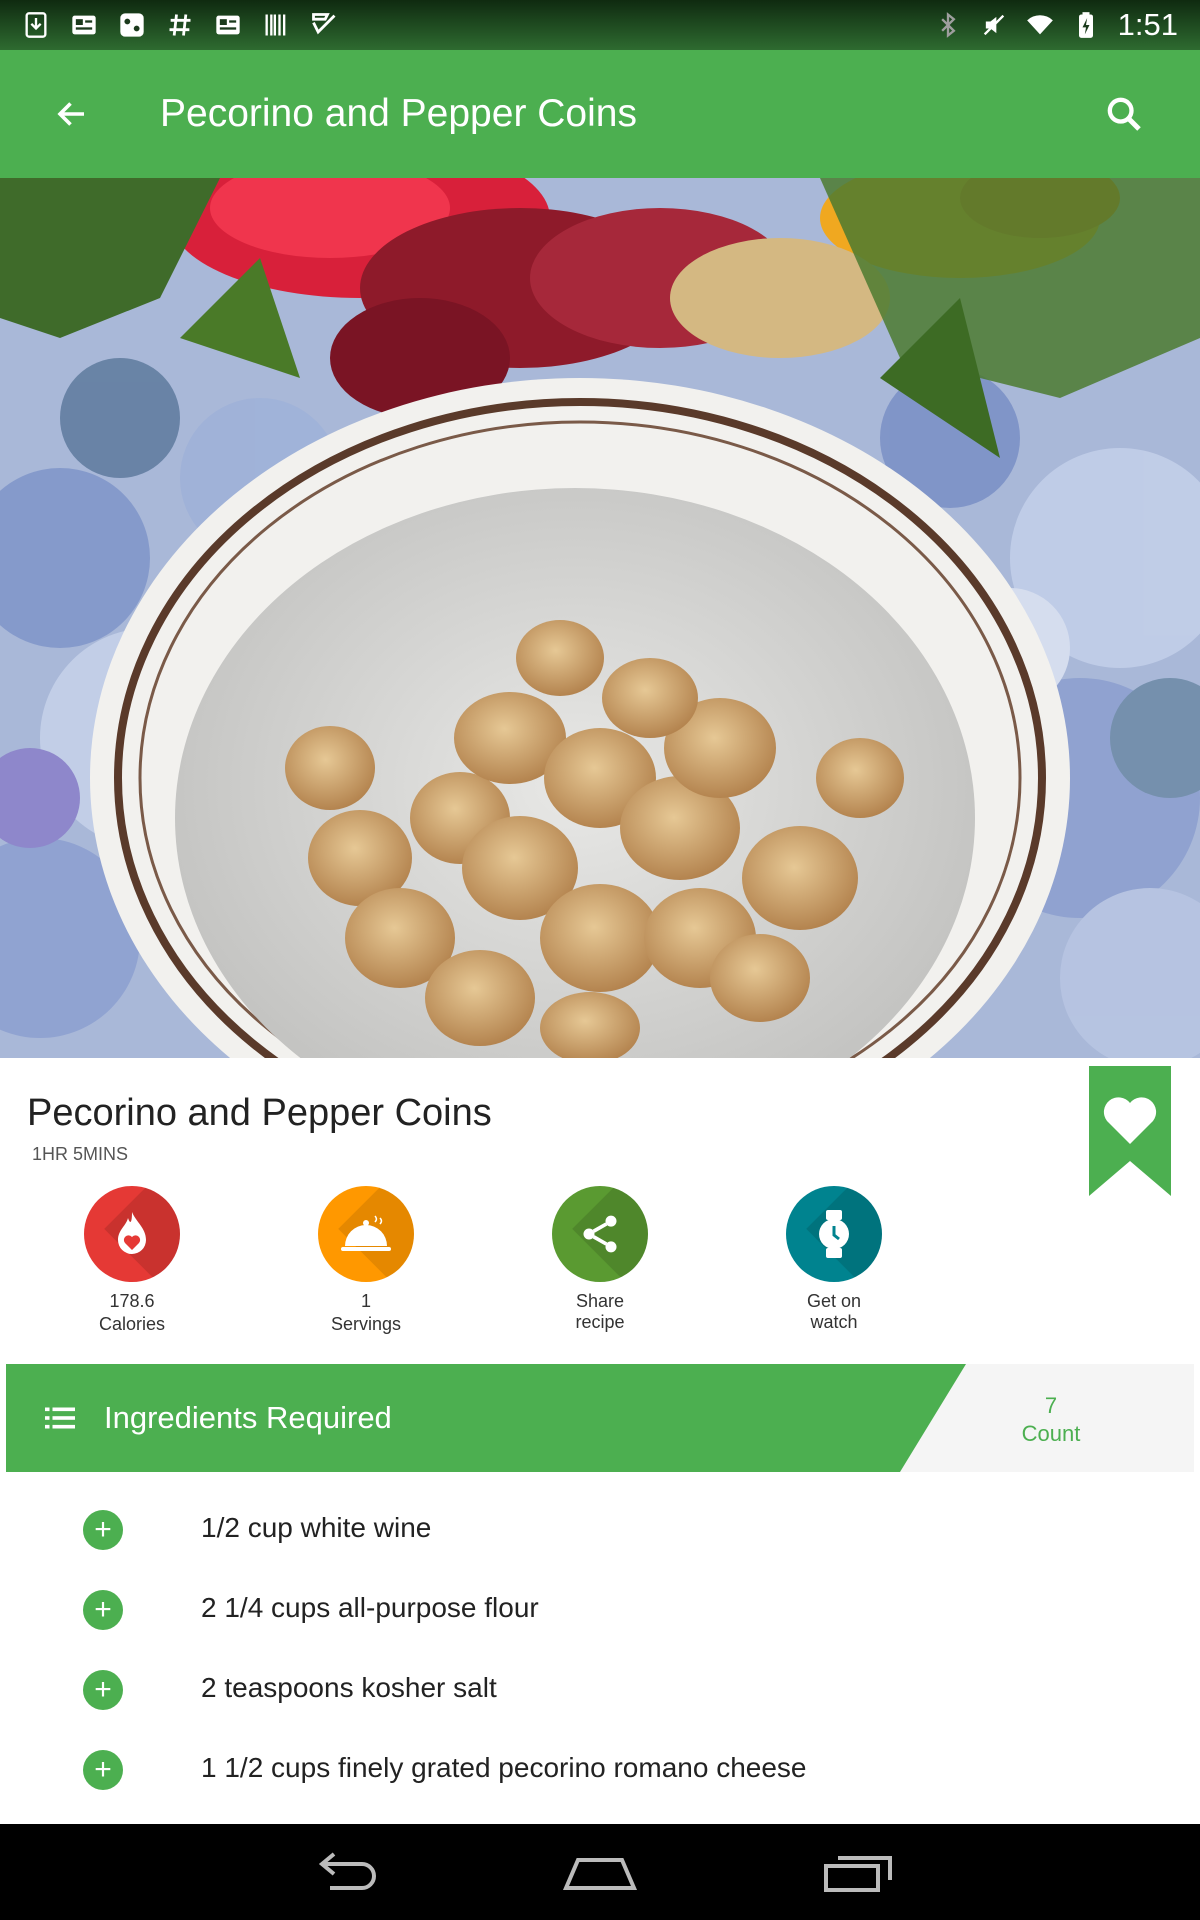 The image size is (1200, 1920). I want to click on barcode-icon, so click(275, 25).